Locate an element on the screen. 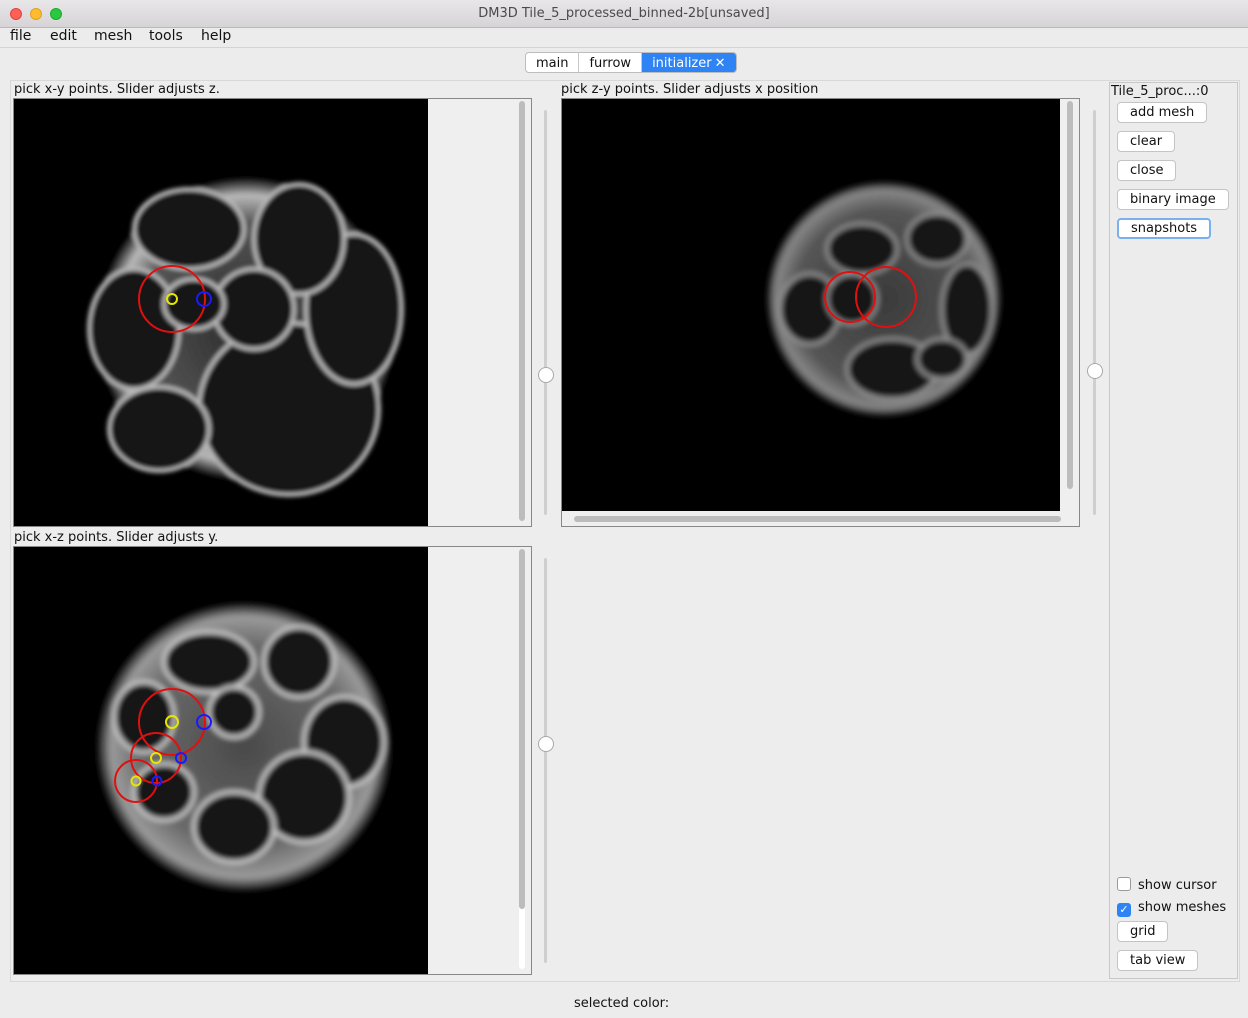 This screenshot has height=1018, width=1248. image-title: Tile_5_proc...:0 is located at coordinates (1160, 91).